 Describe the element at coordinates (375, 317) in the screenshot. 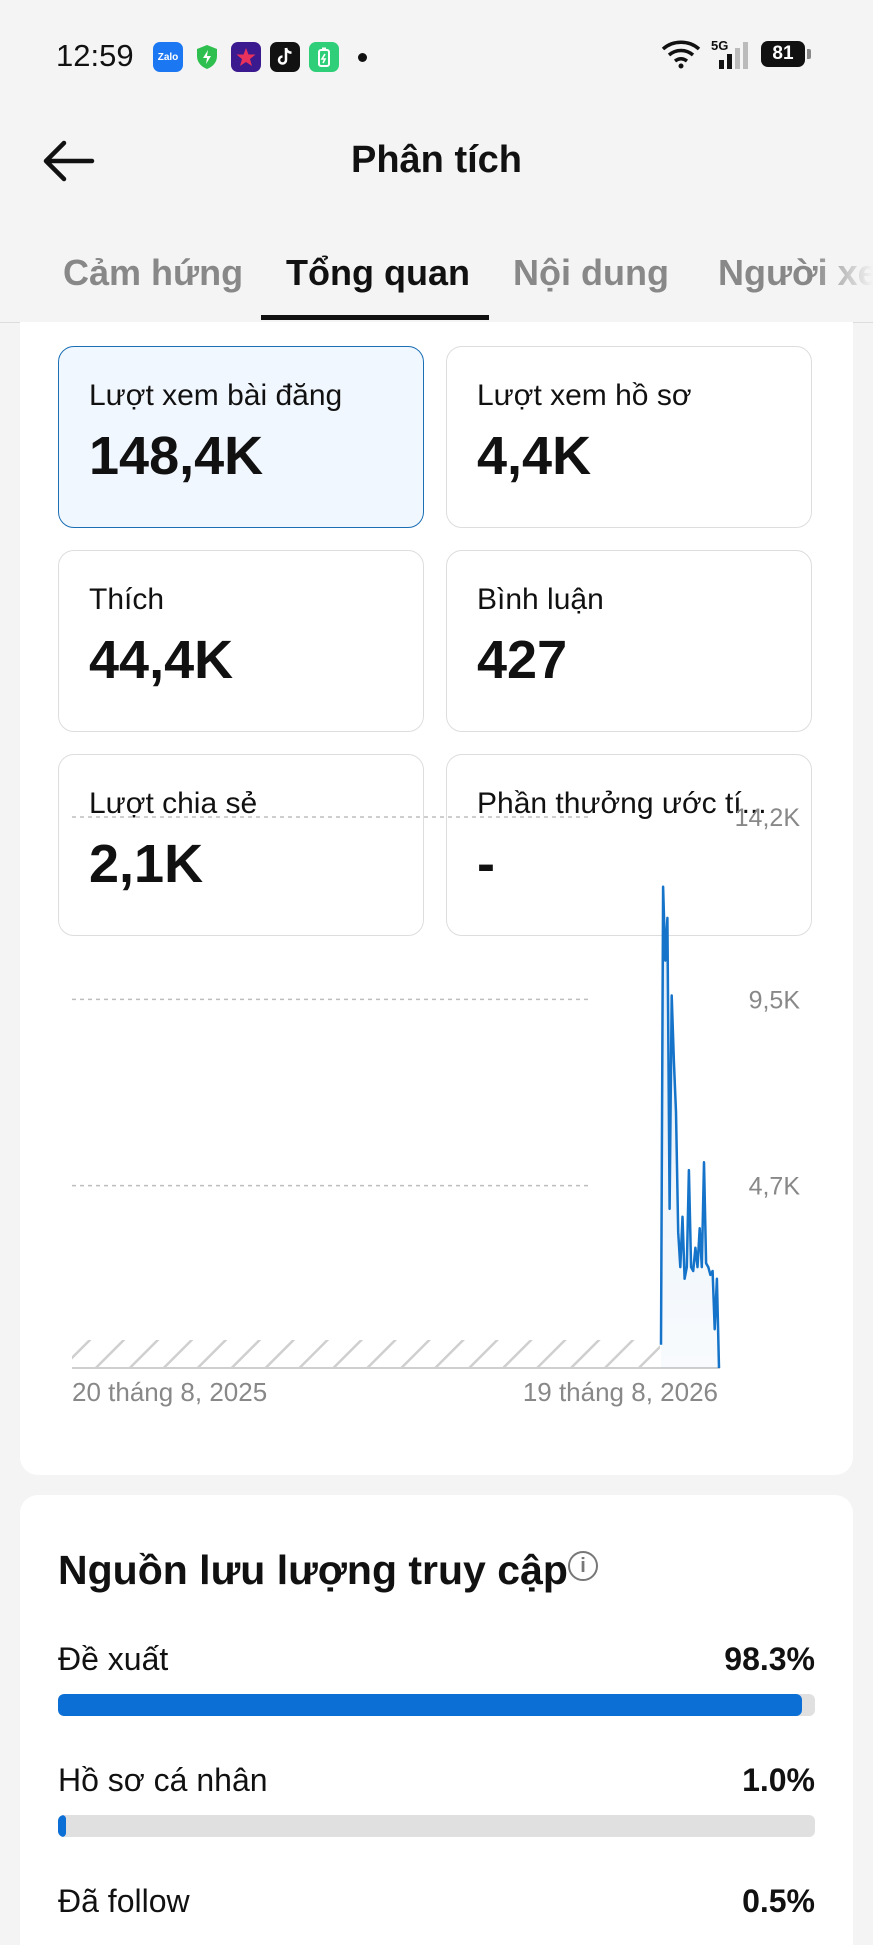

I see `active-tab-indicator` at that location.